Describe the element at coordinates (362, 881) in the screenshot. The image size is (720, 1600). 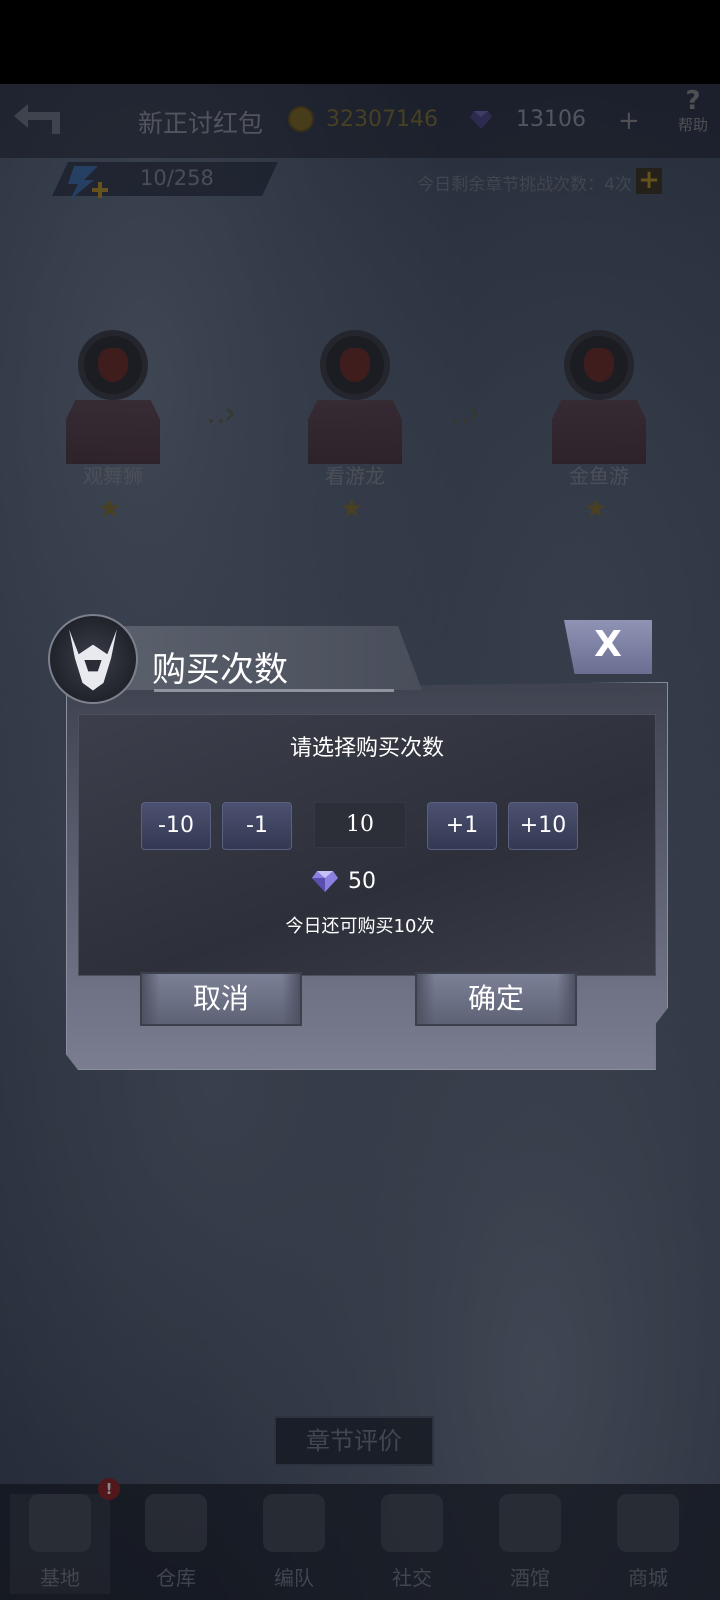
I see `cost-value: 50` at that location.